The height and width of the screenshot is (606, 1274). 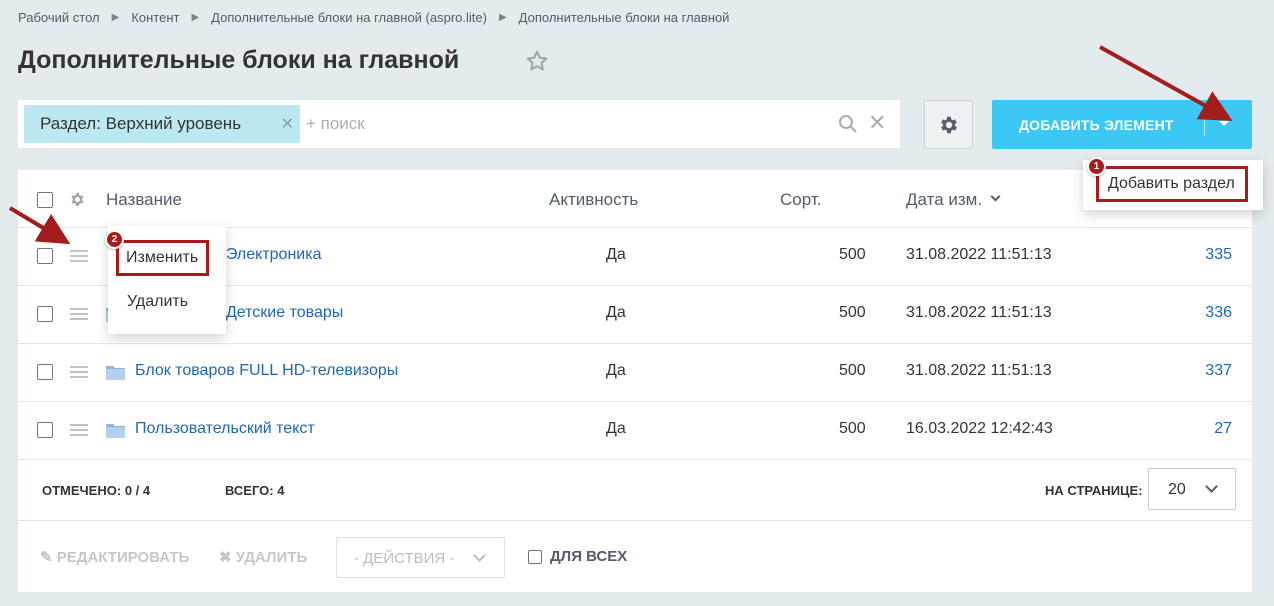 What do you see at coordinates (979, 428) in the screenshot?
I see `row-date: 16.03.2022 12:42:43` at bounding box center [979, 428].